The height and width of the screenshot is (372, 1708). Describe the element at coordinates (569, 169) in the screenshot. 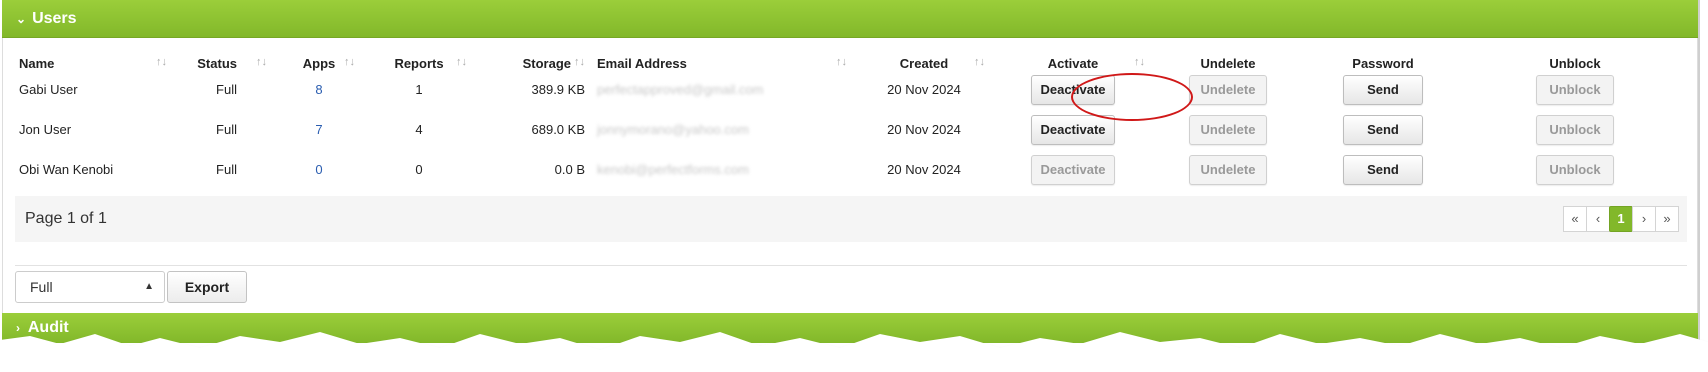

I see `user-storage: 0.0 B` at that location.